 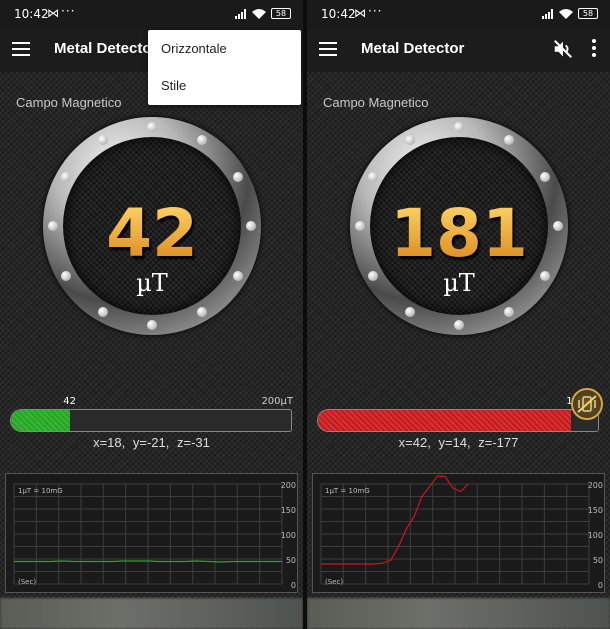 I want to click on sound-off-icon, so click(x=563, y=49).